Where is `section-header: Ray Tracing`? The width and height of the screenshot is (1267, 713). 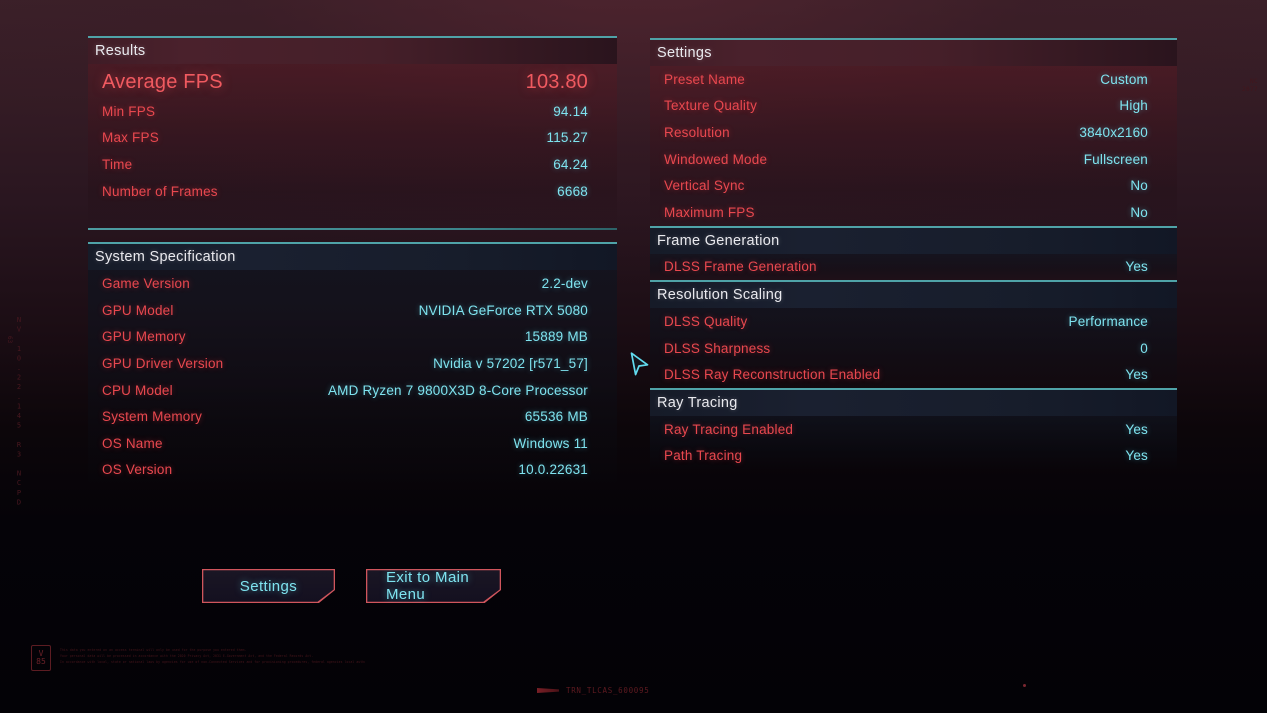 section-header: Ray Tracing is located at coordinates (913, 401).